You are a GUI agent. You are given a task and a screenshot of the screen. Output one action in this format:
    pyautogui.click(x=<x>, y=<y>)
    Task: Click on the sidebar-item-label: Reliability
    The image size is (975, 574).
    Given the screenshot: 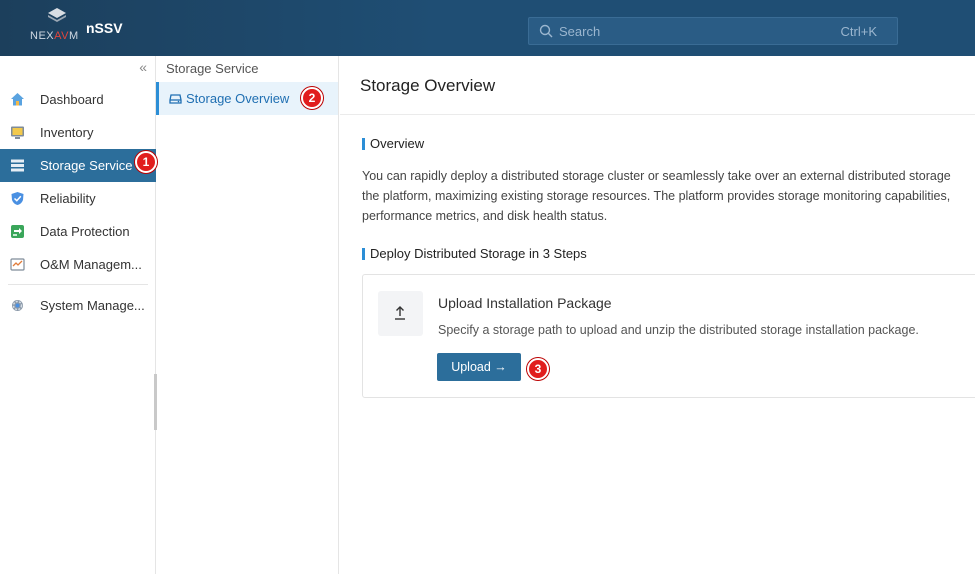 What is the action you would take?
    pyautogui.click(x=68, y=198)
    